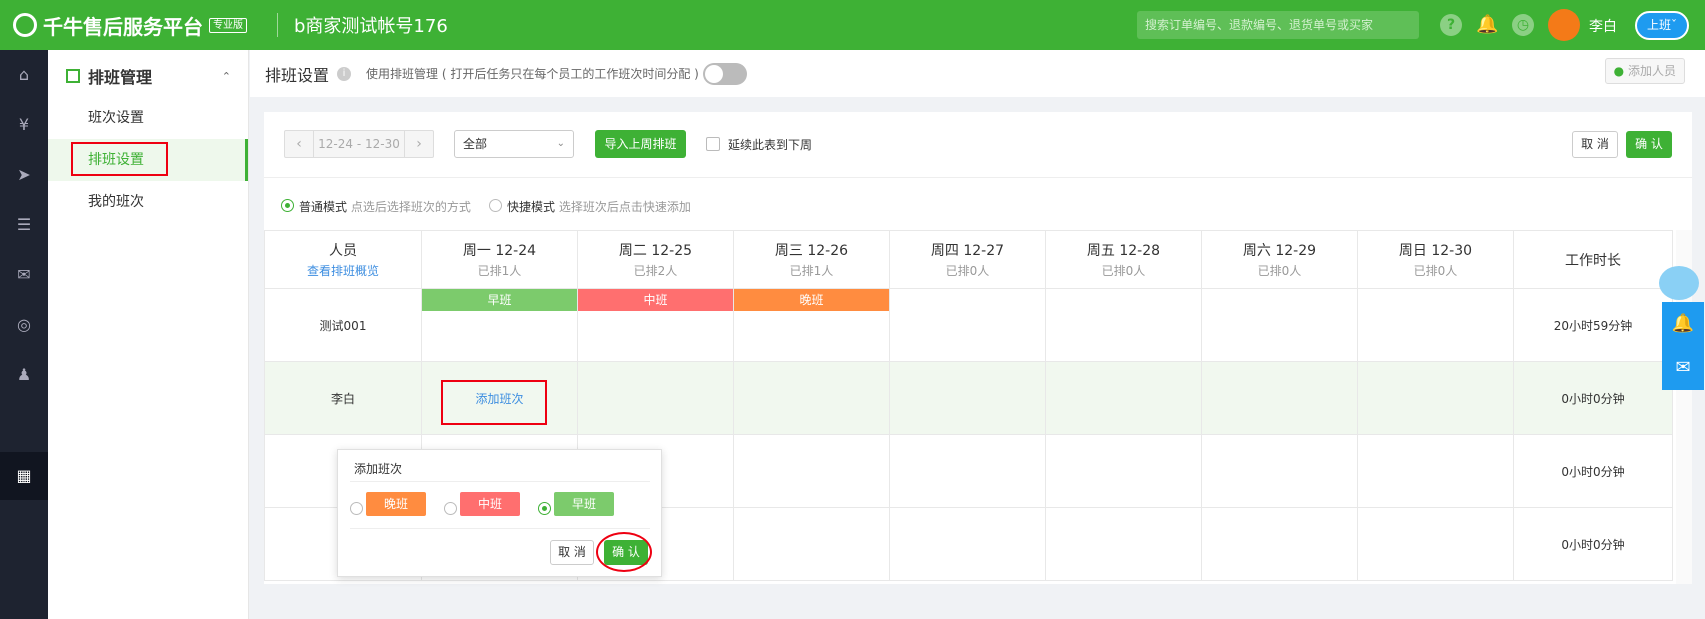  Describe the element at coordinates (514, 144) in the screenshot. I see `filter-select: 全部 ⌄` at that location.